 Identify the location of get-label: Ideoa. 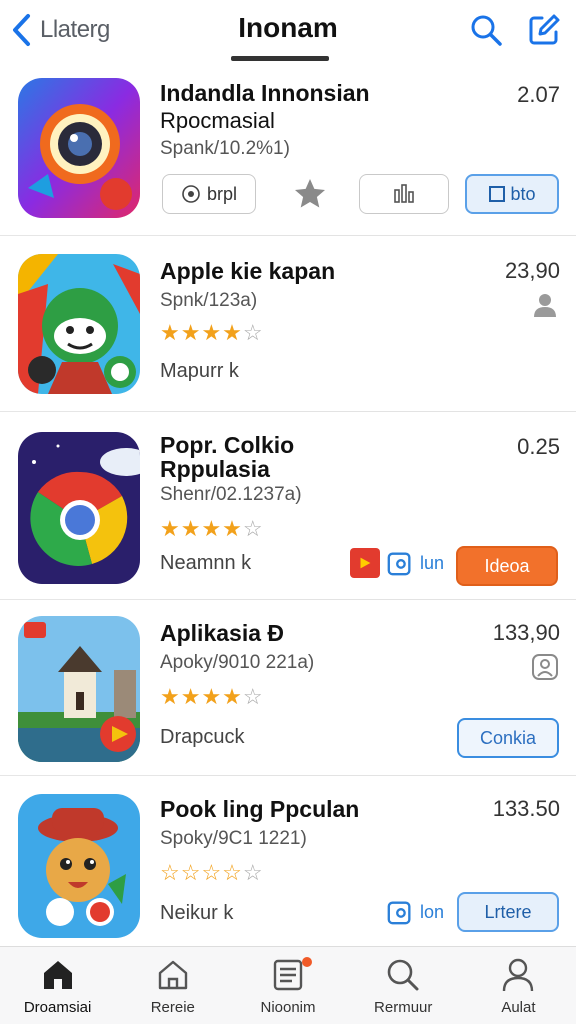
(507, 565).